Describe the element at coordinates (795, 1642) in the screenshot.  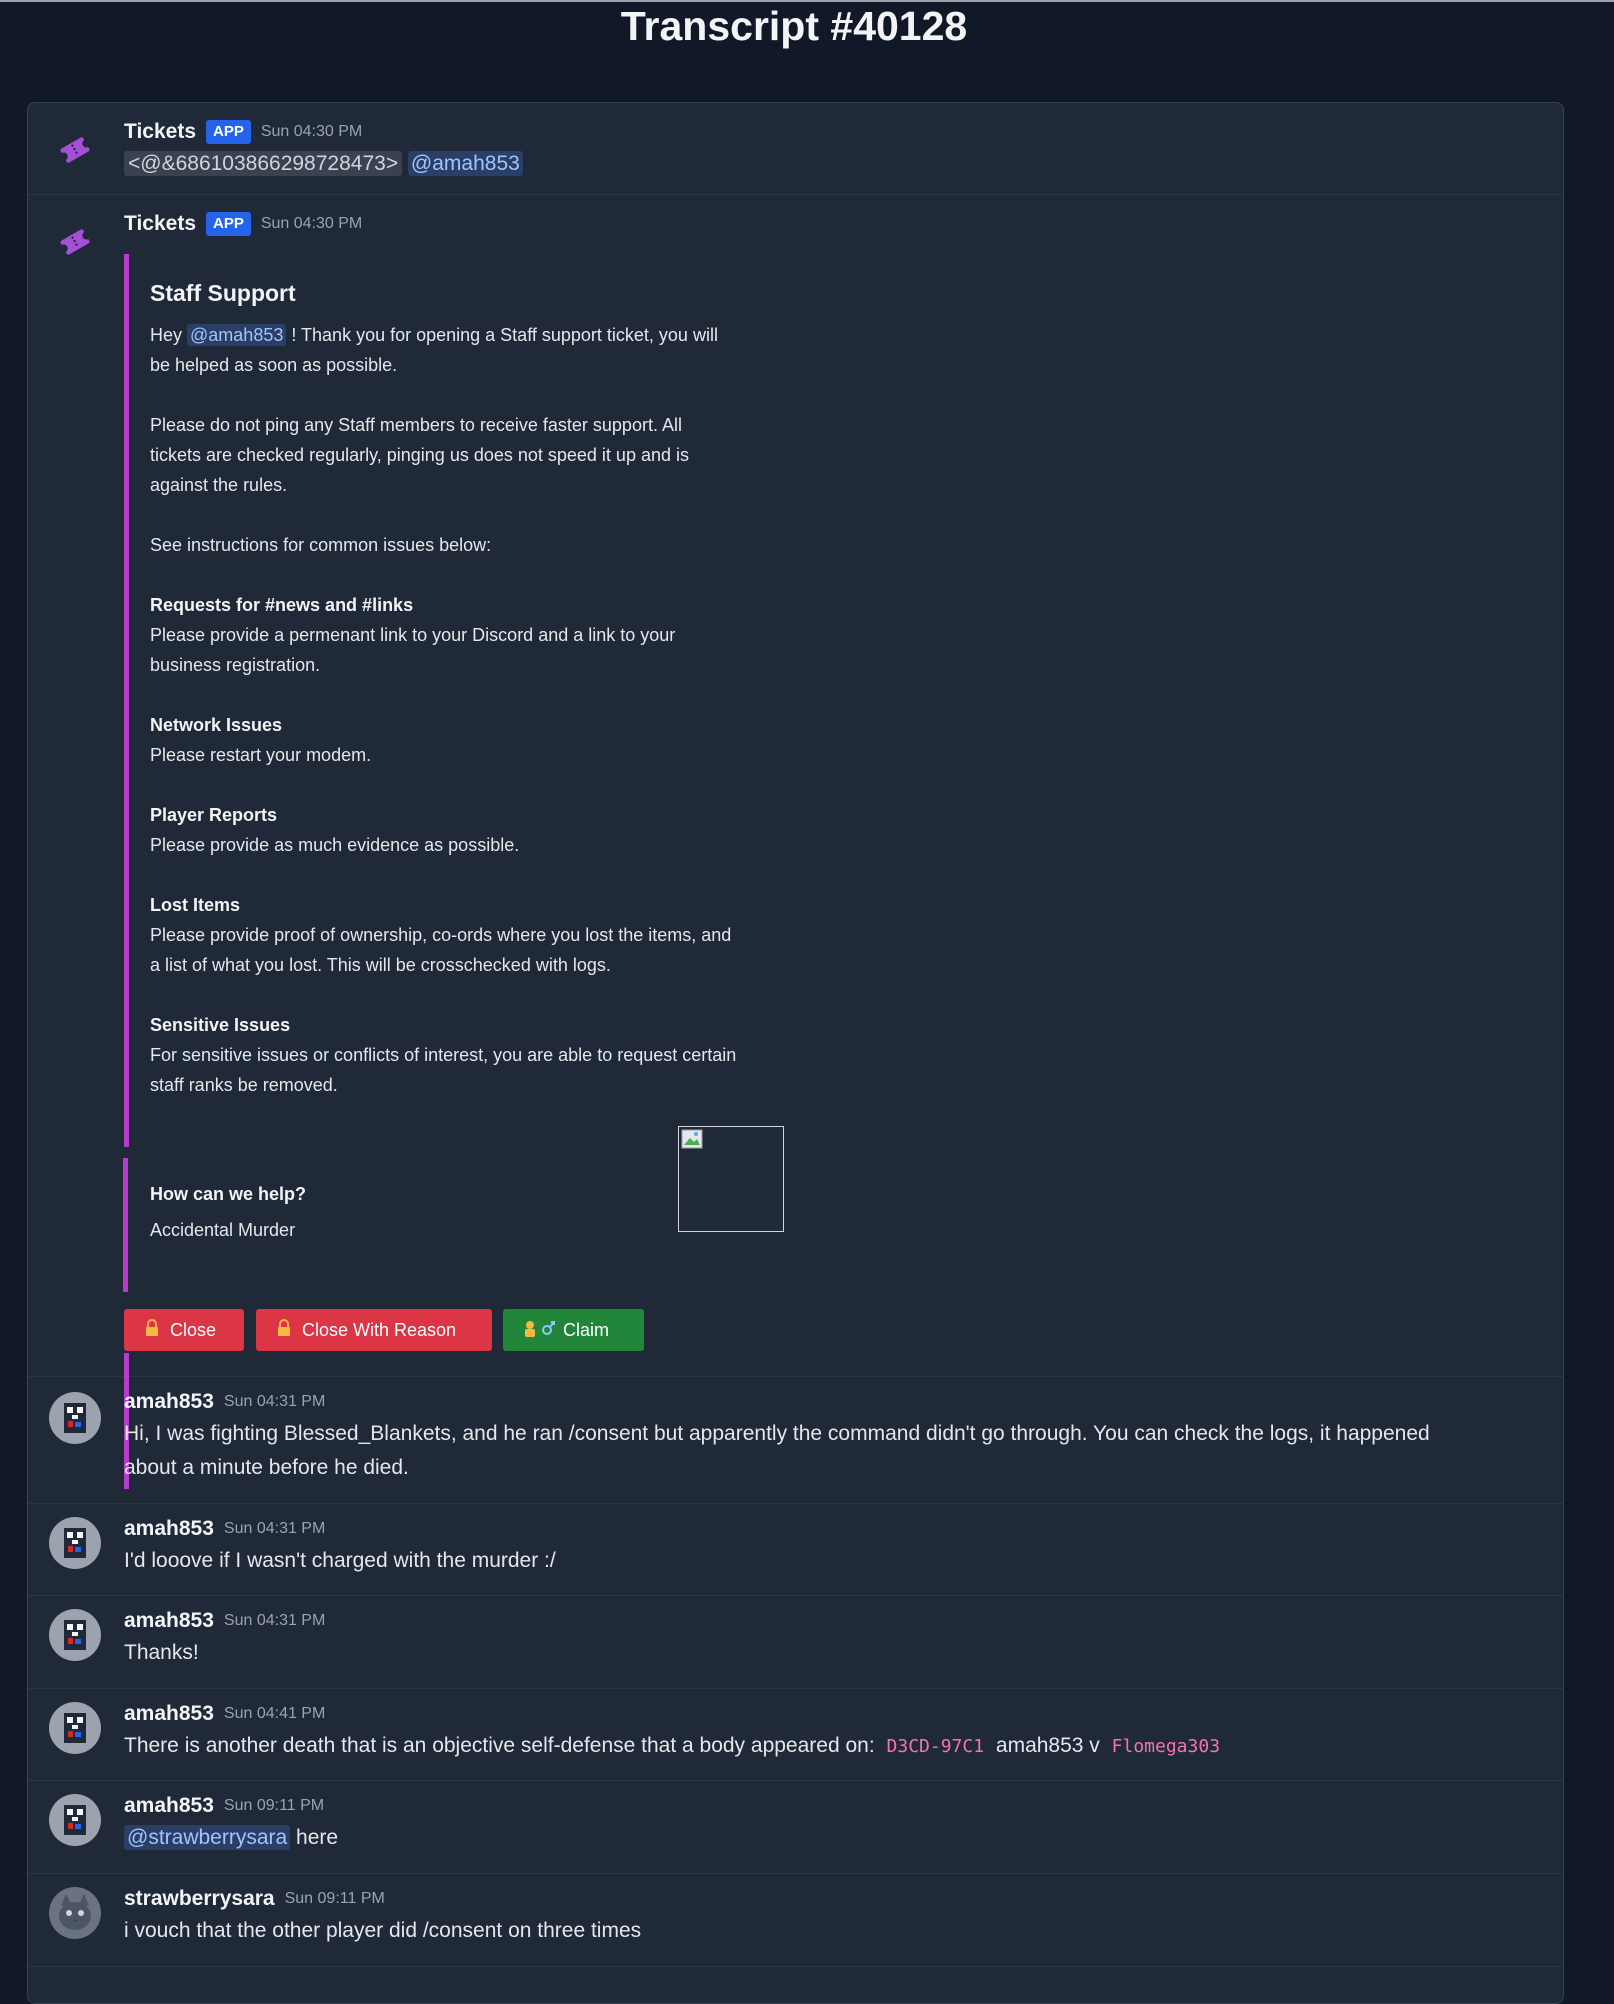
I see `message-amah853: amah853 Sun 04:31 PM Thanks!` at that location.